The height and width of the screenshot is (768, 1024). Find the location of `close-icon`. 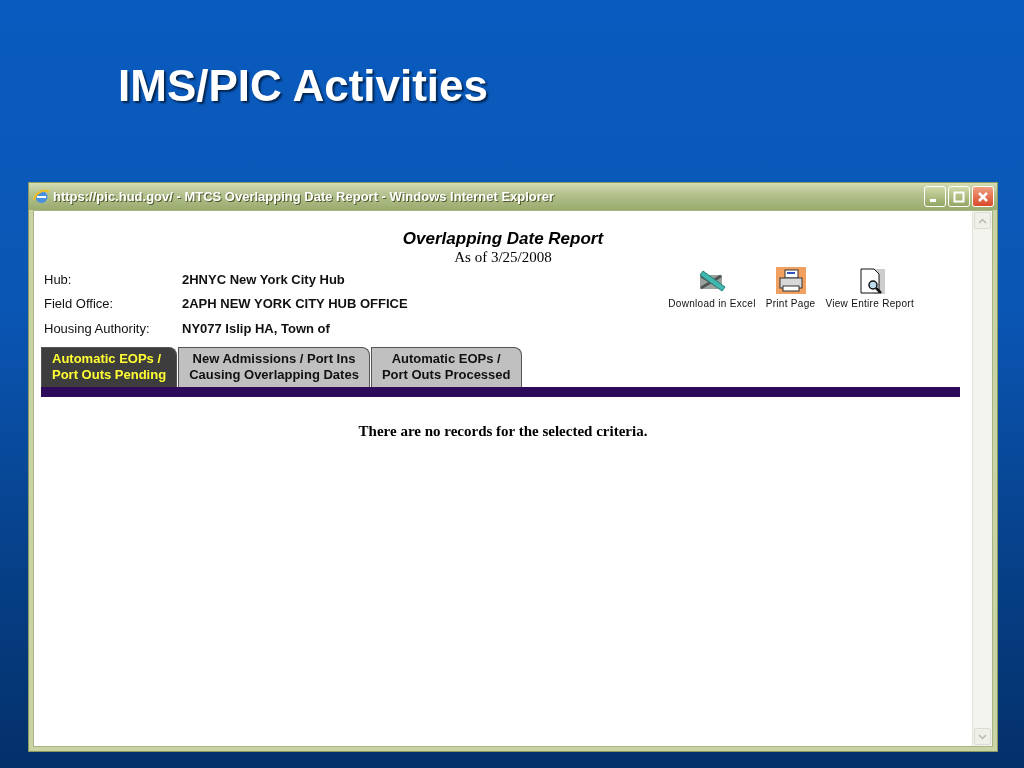

close-icon is located at coordinates (983, 196).